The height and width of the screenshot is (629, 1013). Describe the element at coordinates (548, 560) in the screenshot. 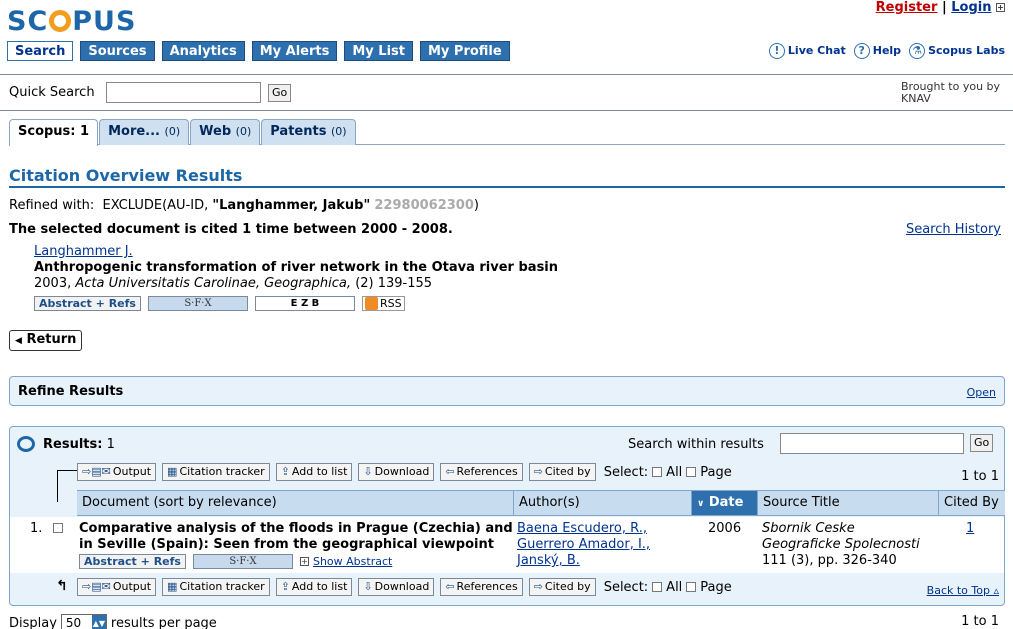

I see `author-link: Janský, B.` at that location.